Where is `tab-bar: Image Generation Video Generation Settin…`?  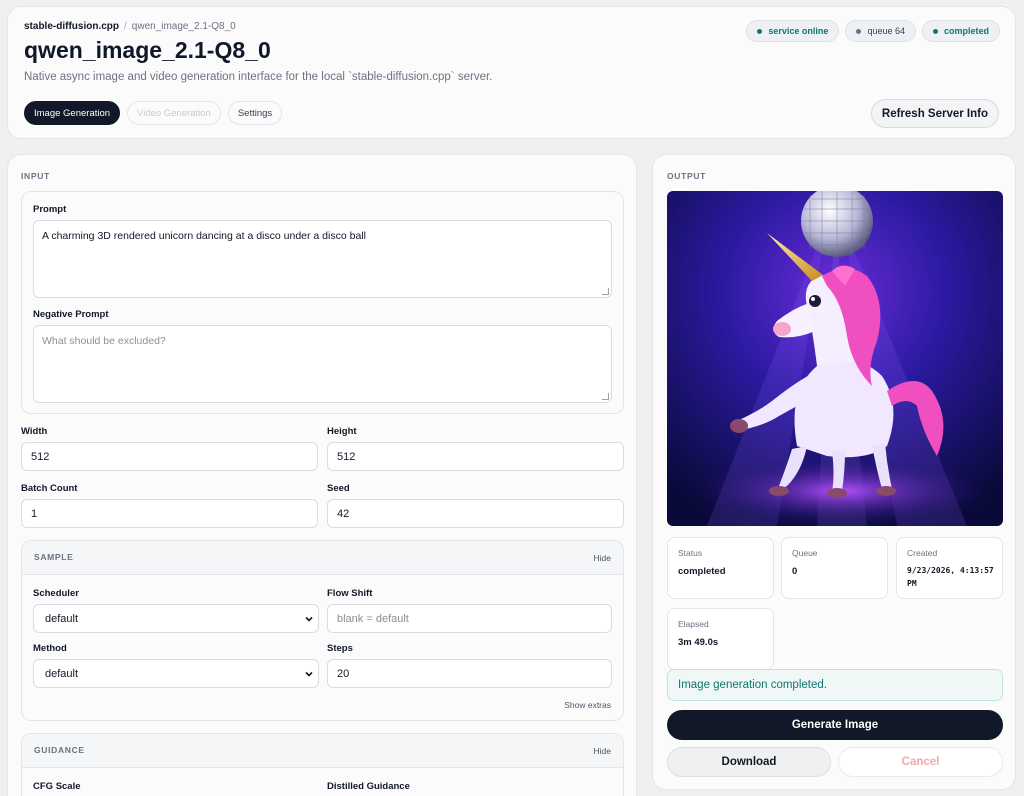
tab-bar: Image Generation Video Generation Settin… is located at coordinates (153, 113).